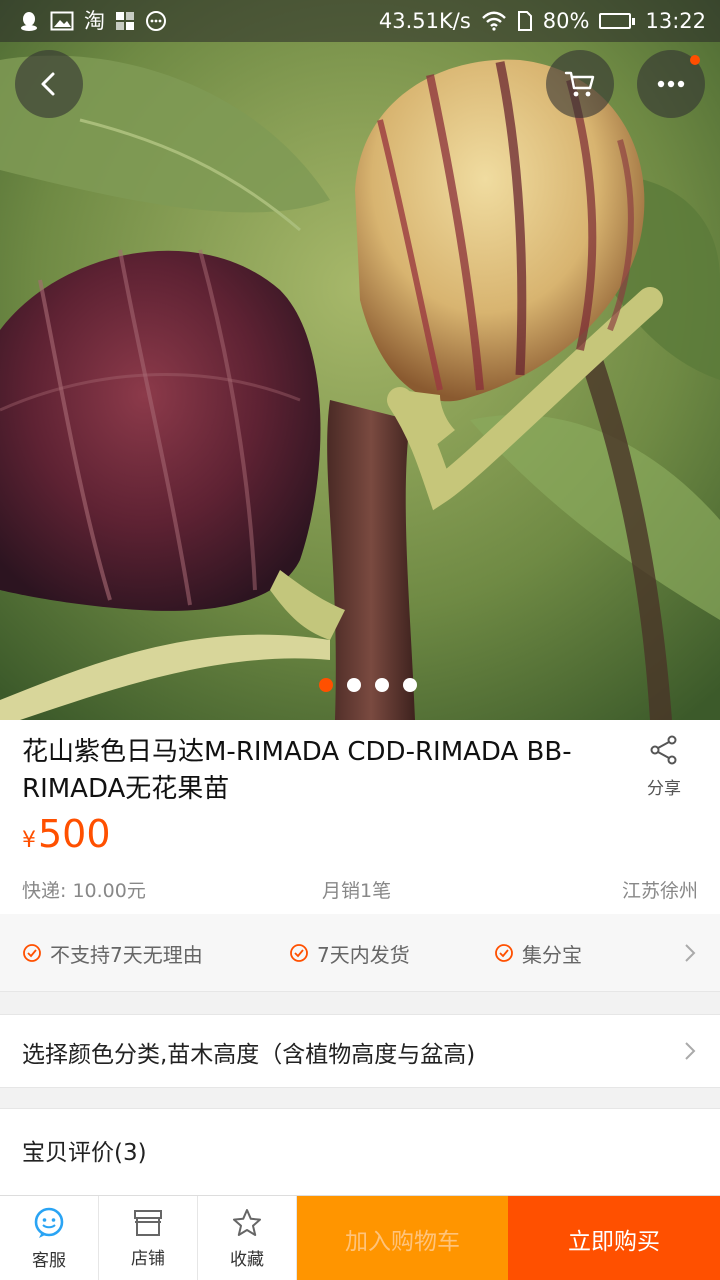 Image resolution: width=720 pixels, height=1280 pixels. What do you see at coordinates (49, 1222) in the screenshot?
I see `customer-service-icon` at bounding box center [49, 1222].